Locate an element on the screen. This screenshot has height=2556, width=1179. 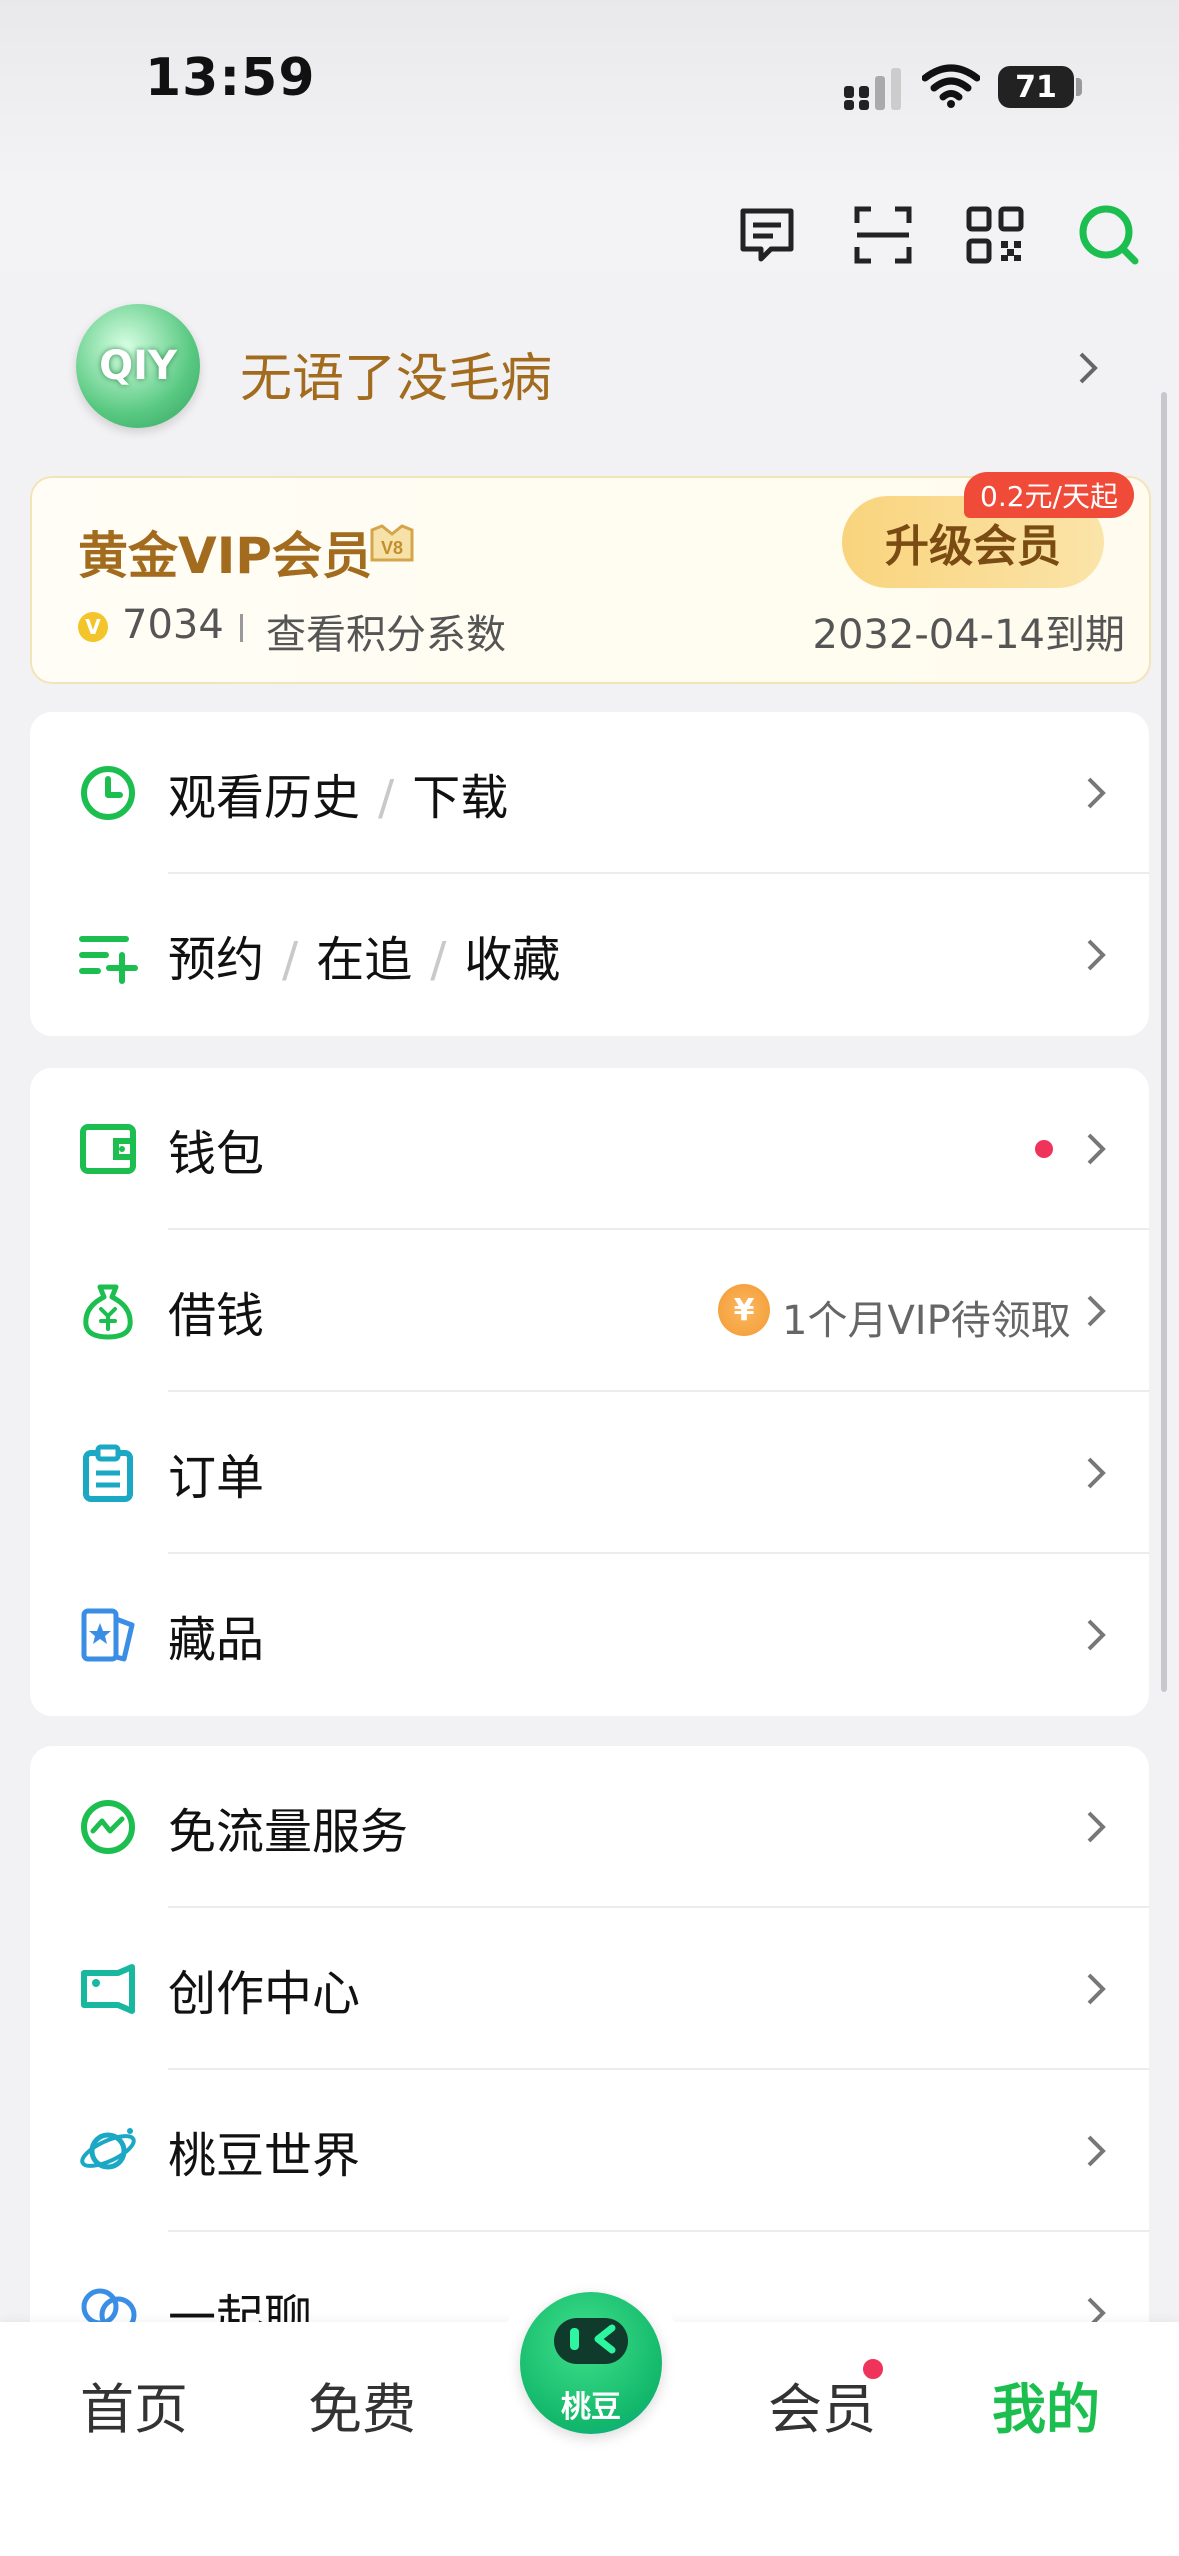
tab-taodou-label: 桃豆 is located at coordinates (591, 2407).